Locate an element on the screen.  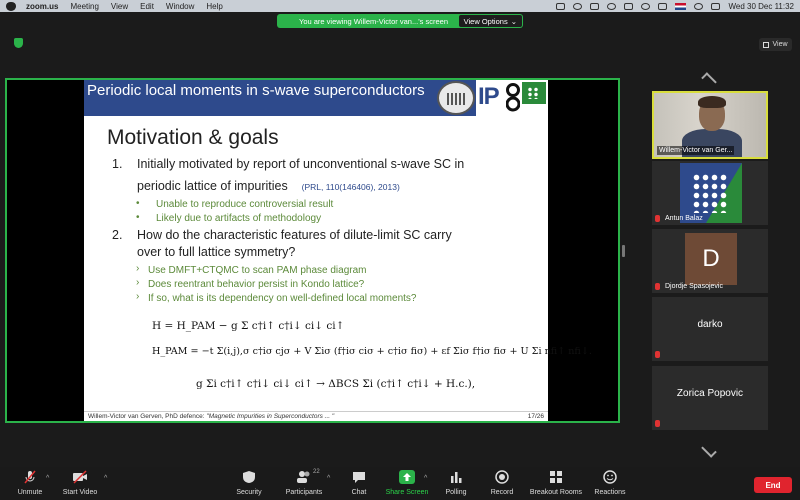
participant-name: Djordje Spasojevic is located at coordinates (694, 286).